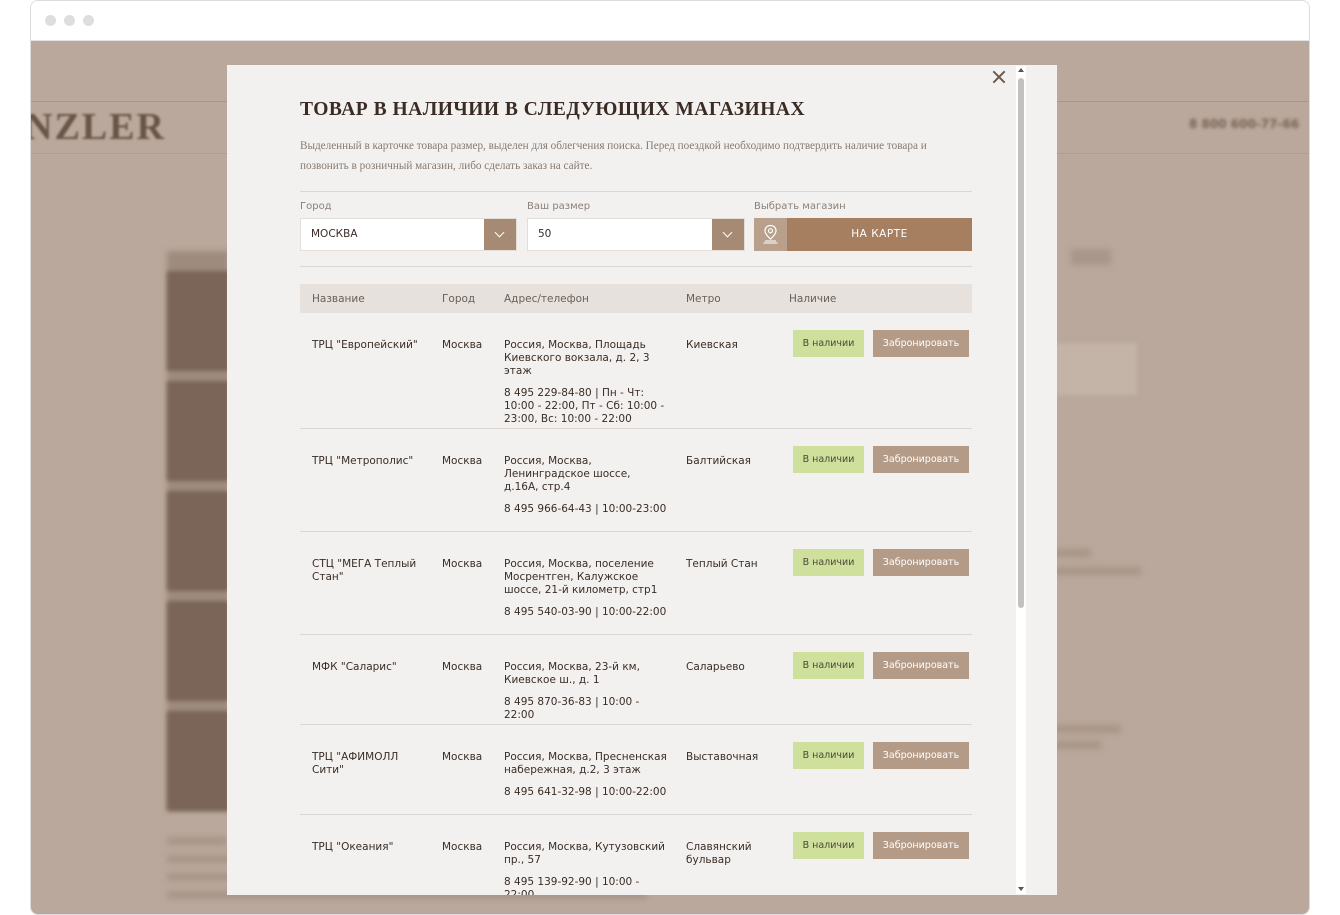 The width and height of the screenshot is (1340, 915). Describe the element at coordinates (1091, 257) in the screenshot. I see `share-icon` at that location.